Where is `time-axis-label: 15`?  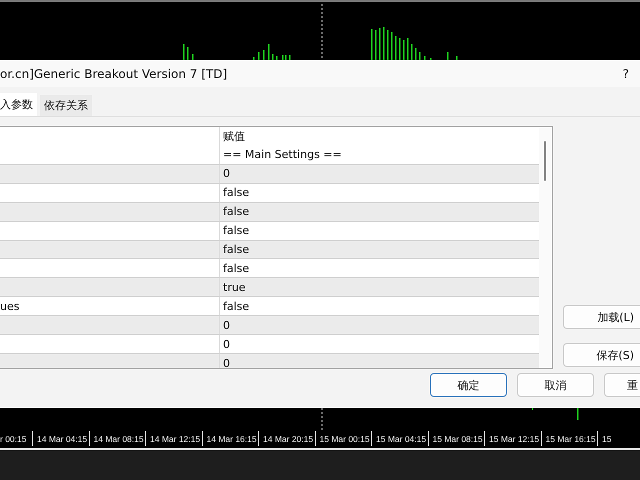 time-axis-label: 15 is located at coordinates (604, 438).